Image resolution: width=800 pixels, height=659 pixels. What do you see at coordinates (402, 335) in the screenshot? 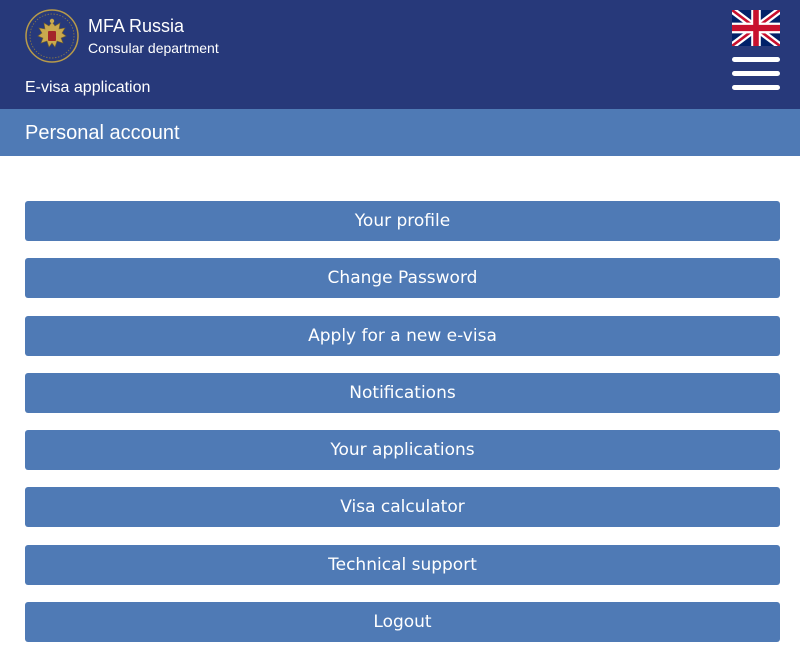
I see `apply-new-evisa-button: Apply for a new e-visa` at bounding box center [402, 335].